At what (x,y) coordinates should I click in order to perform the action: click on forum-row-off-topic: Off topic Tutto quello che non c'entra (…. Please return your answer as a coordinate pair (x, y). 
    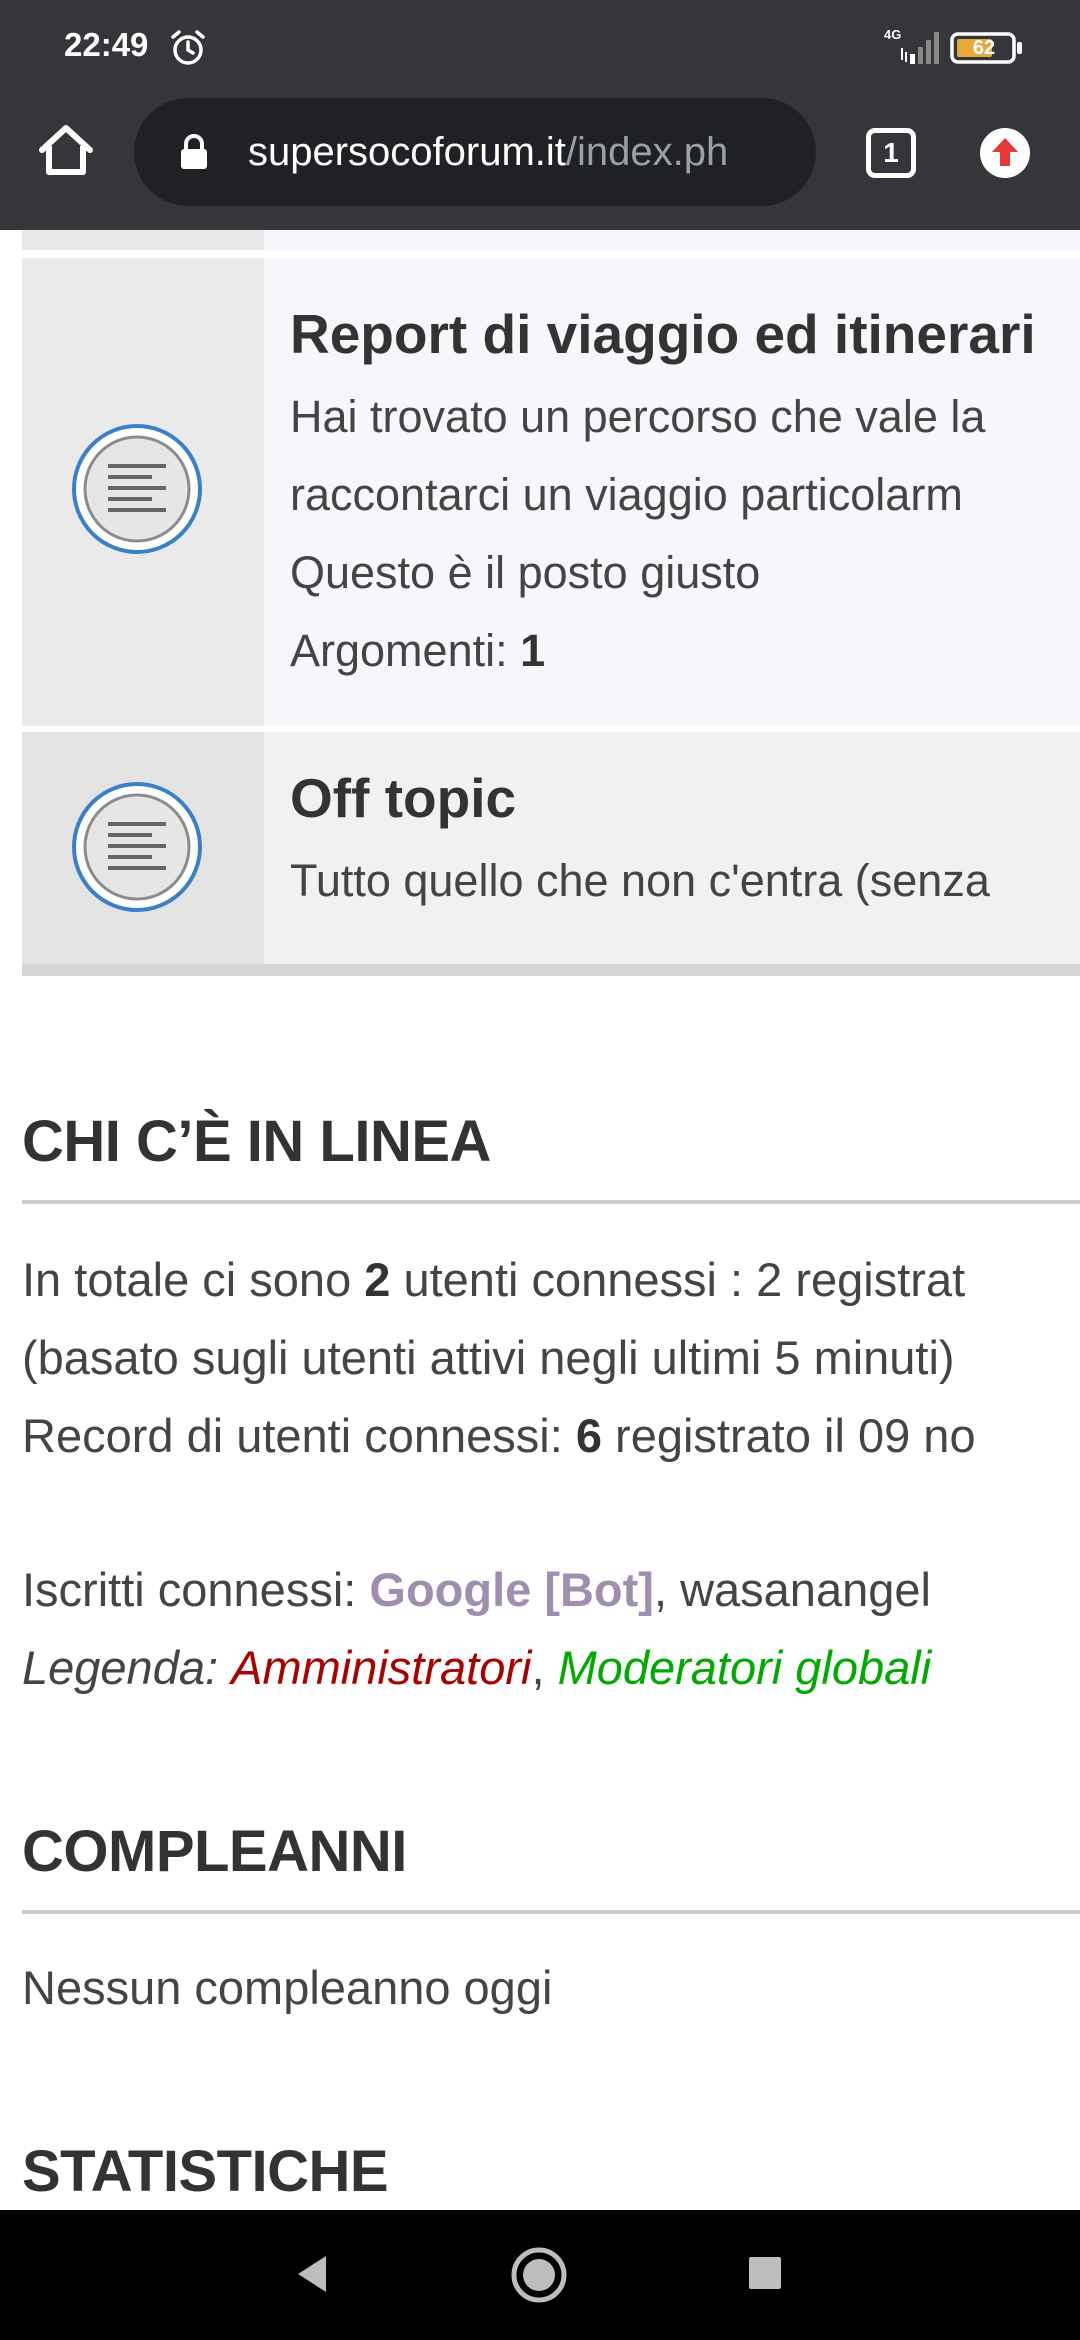
    Looking at the image, I should click on (551, 848).